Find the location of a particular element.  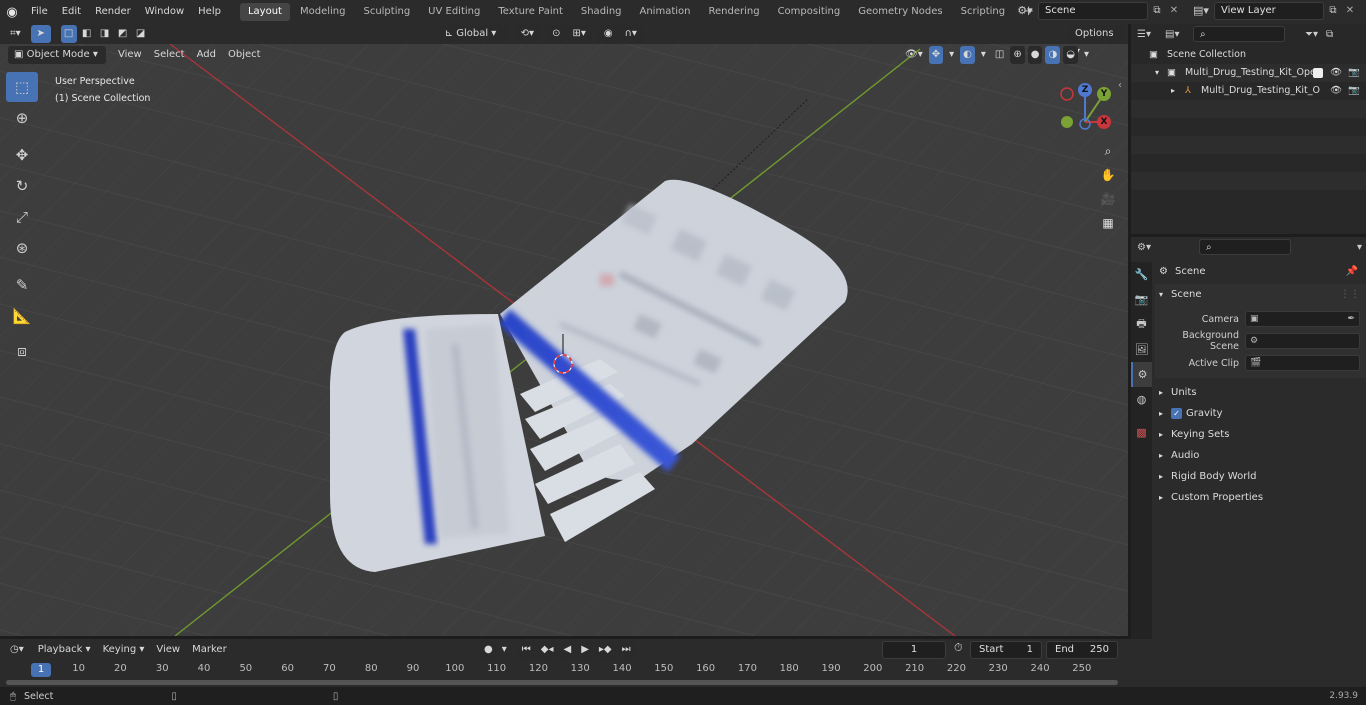

zoom-icon: ⌕ is located at coordinates (1108, 151).